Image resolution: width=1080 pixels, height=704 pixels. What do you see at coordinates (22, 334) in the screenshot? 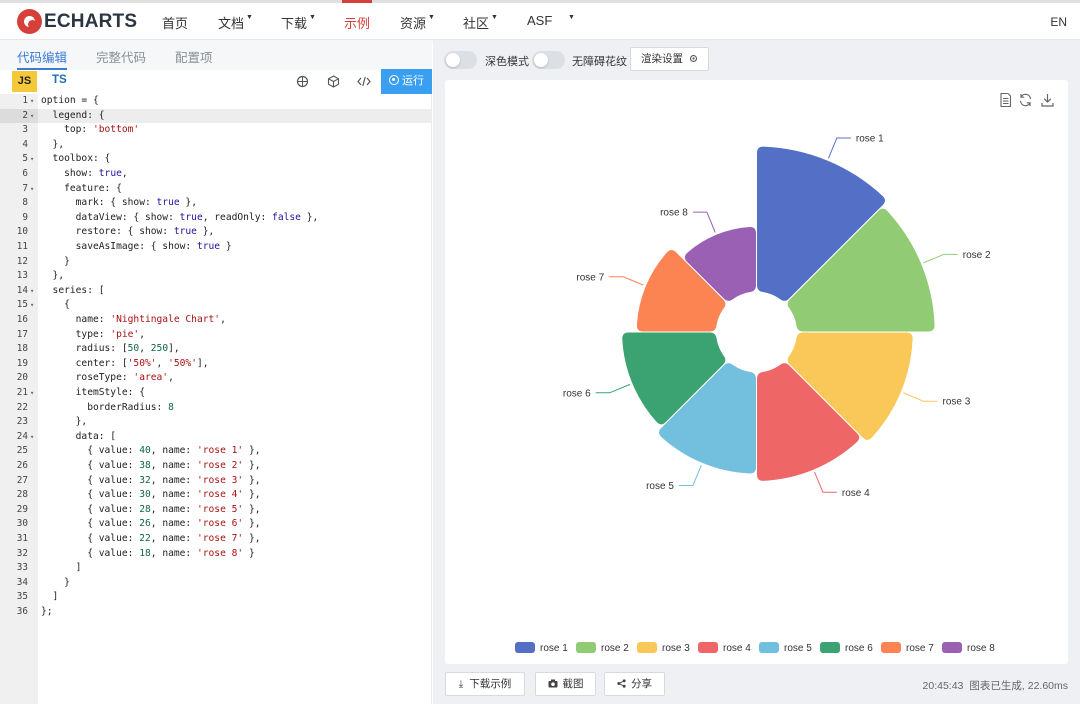
I see `line-number: 17` at bounding box center [22, 334].